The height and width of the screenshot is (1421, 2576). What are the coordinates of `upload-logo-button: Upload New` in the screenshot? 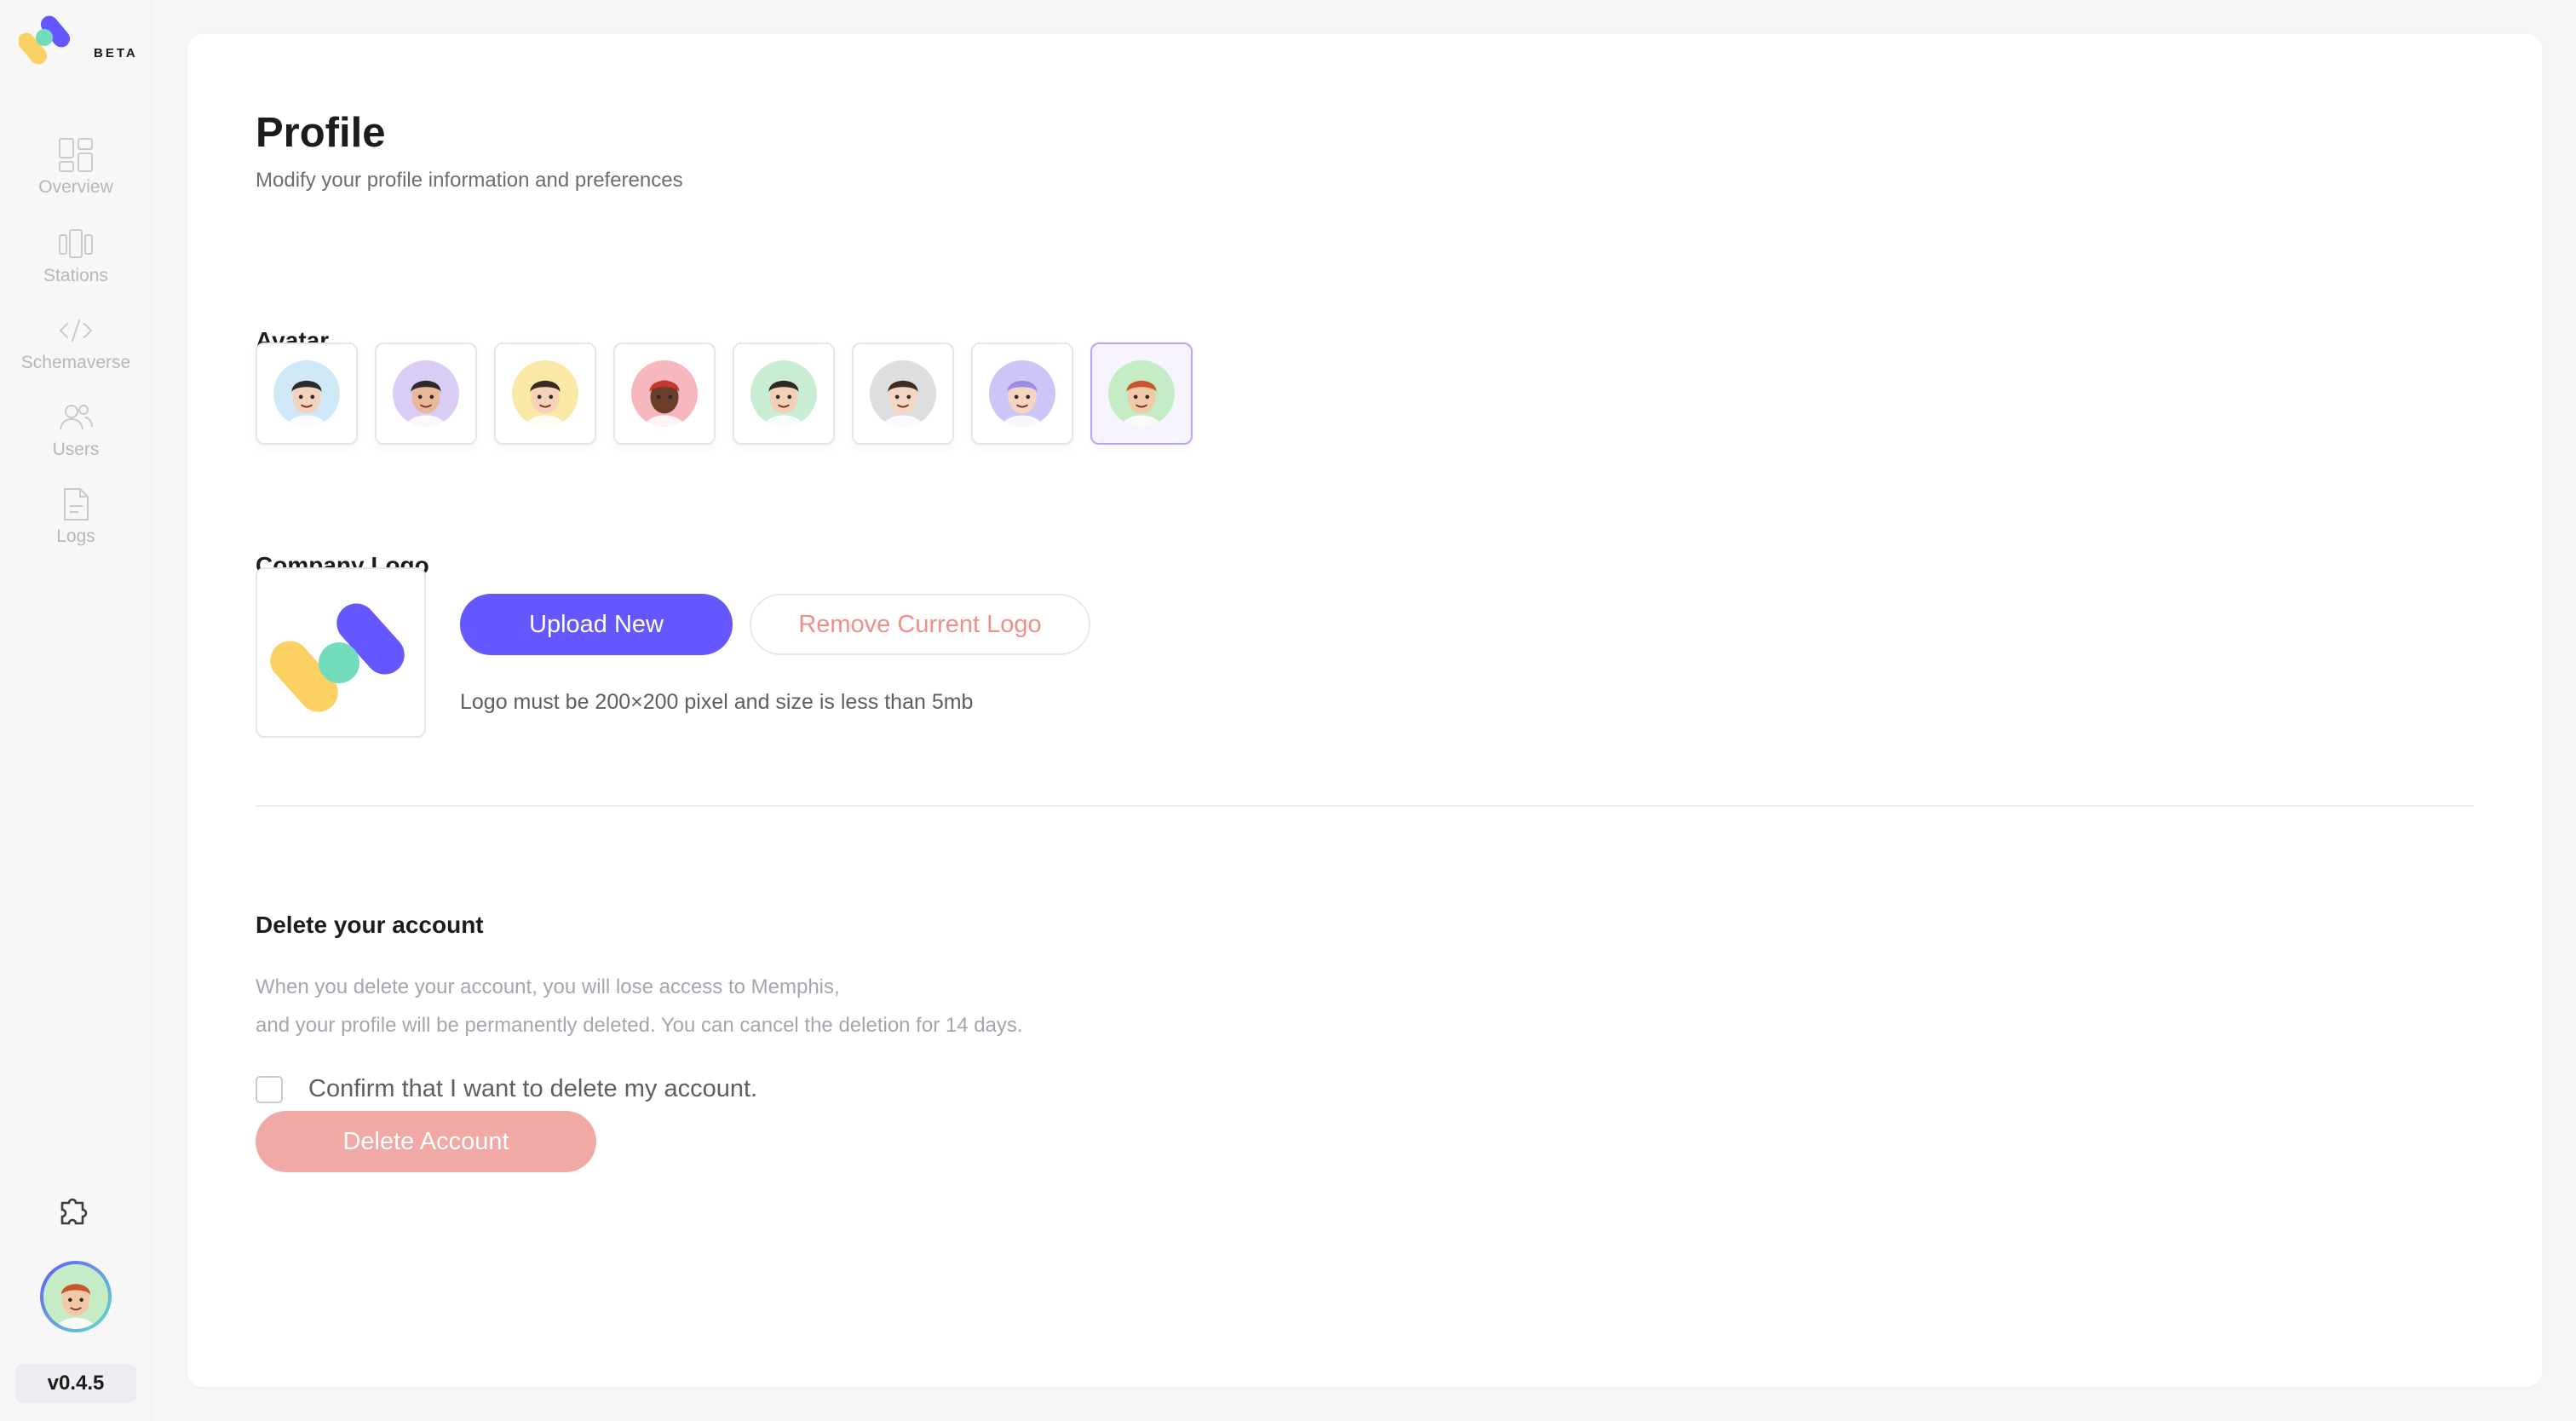 It's located at (596, 624).